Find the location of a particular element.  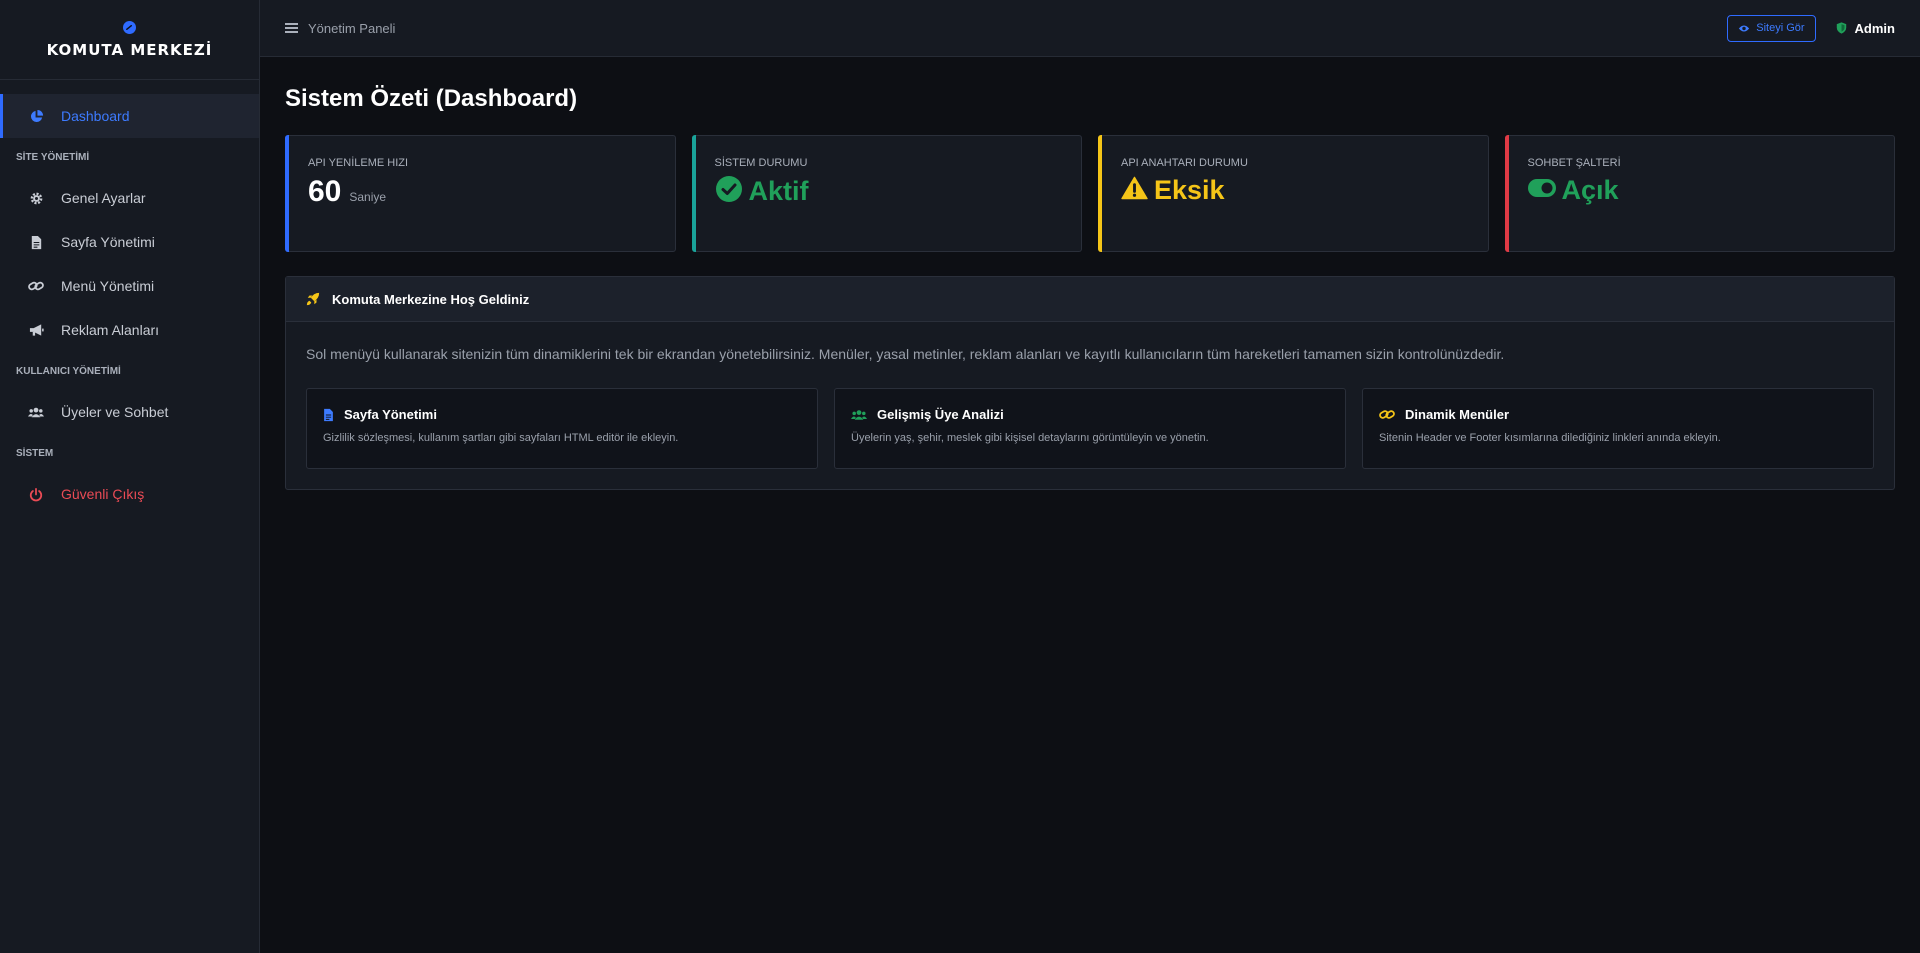

topbar: Yönetim Paneli Siteyi Gör Admin is located at coordinates (1090, 28).